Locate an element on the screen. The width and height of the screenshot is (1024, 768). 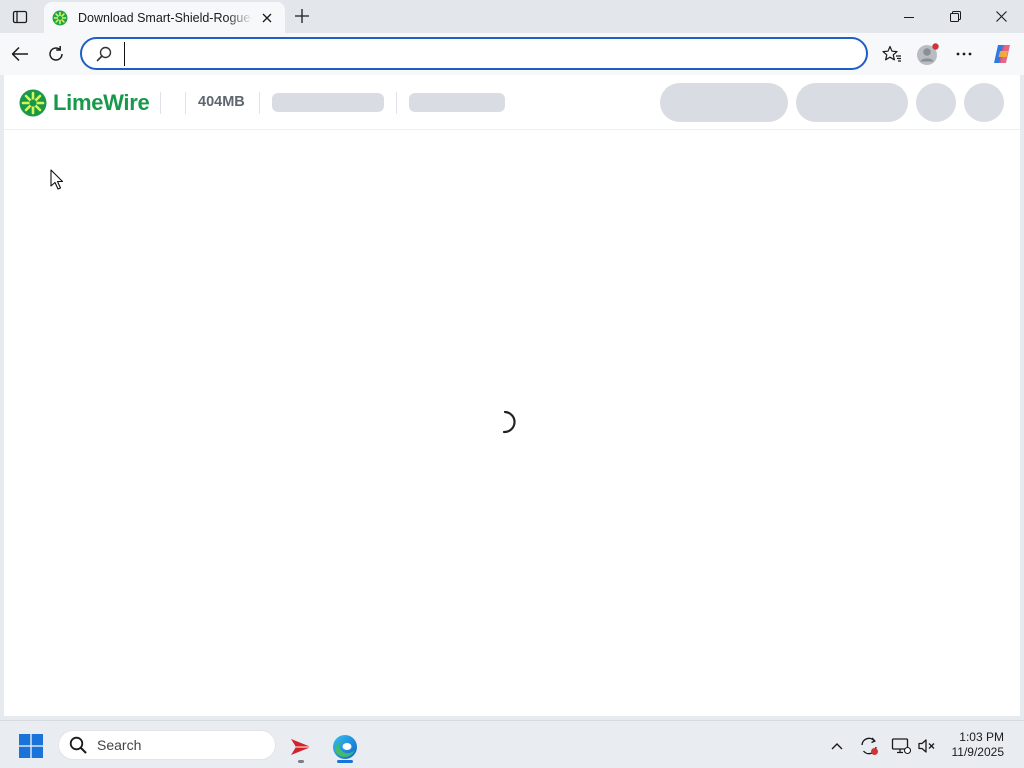
taskbar: Search 1:03 PM 11/9/2025 is located at coordinates (512, 744).